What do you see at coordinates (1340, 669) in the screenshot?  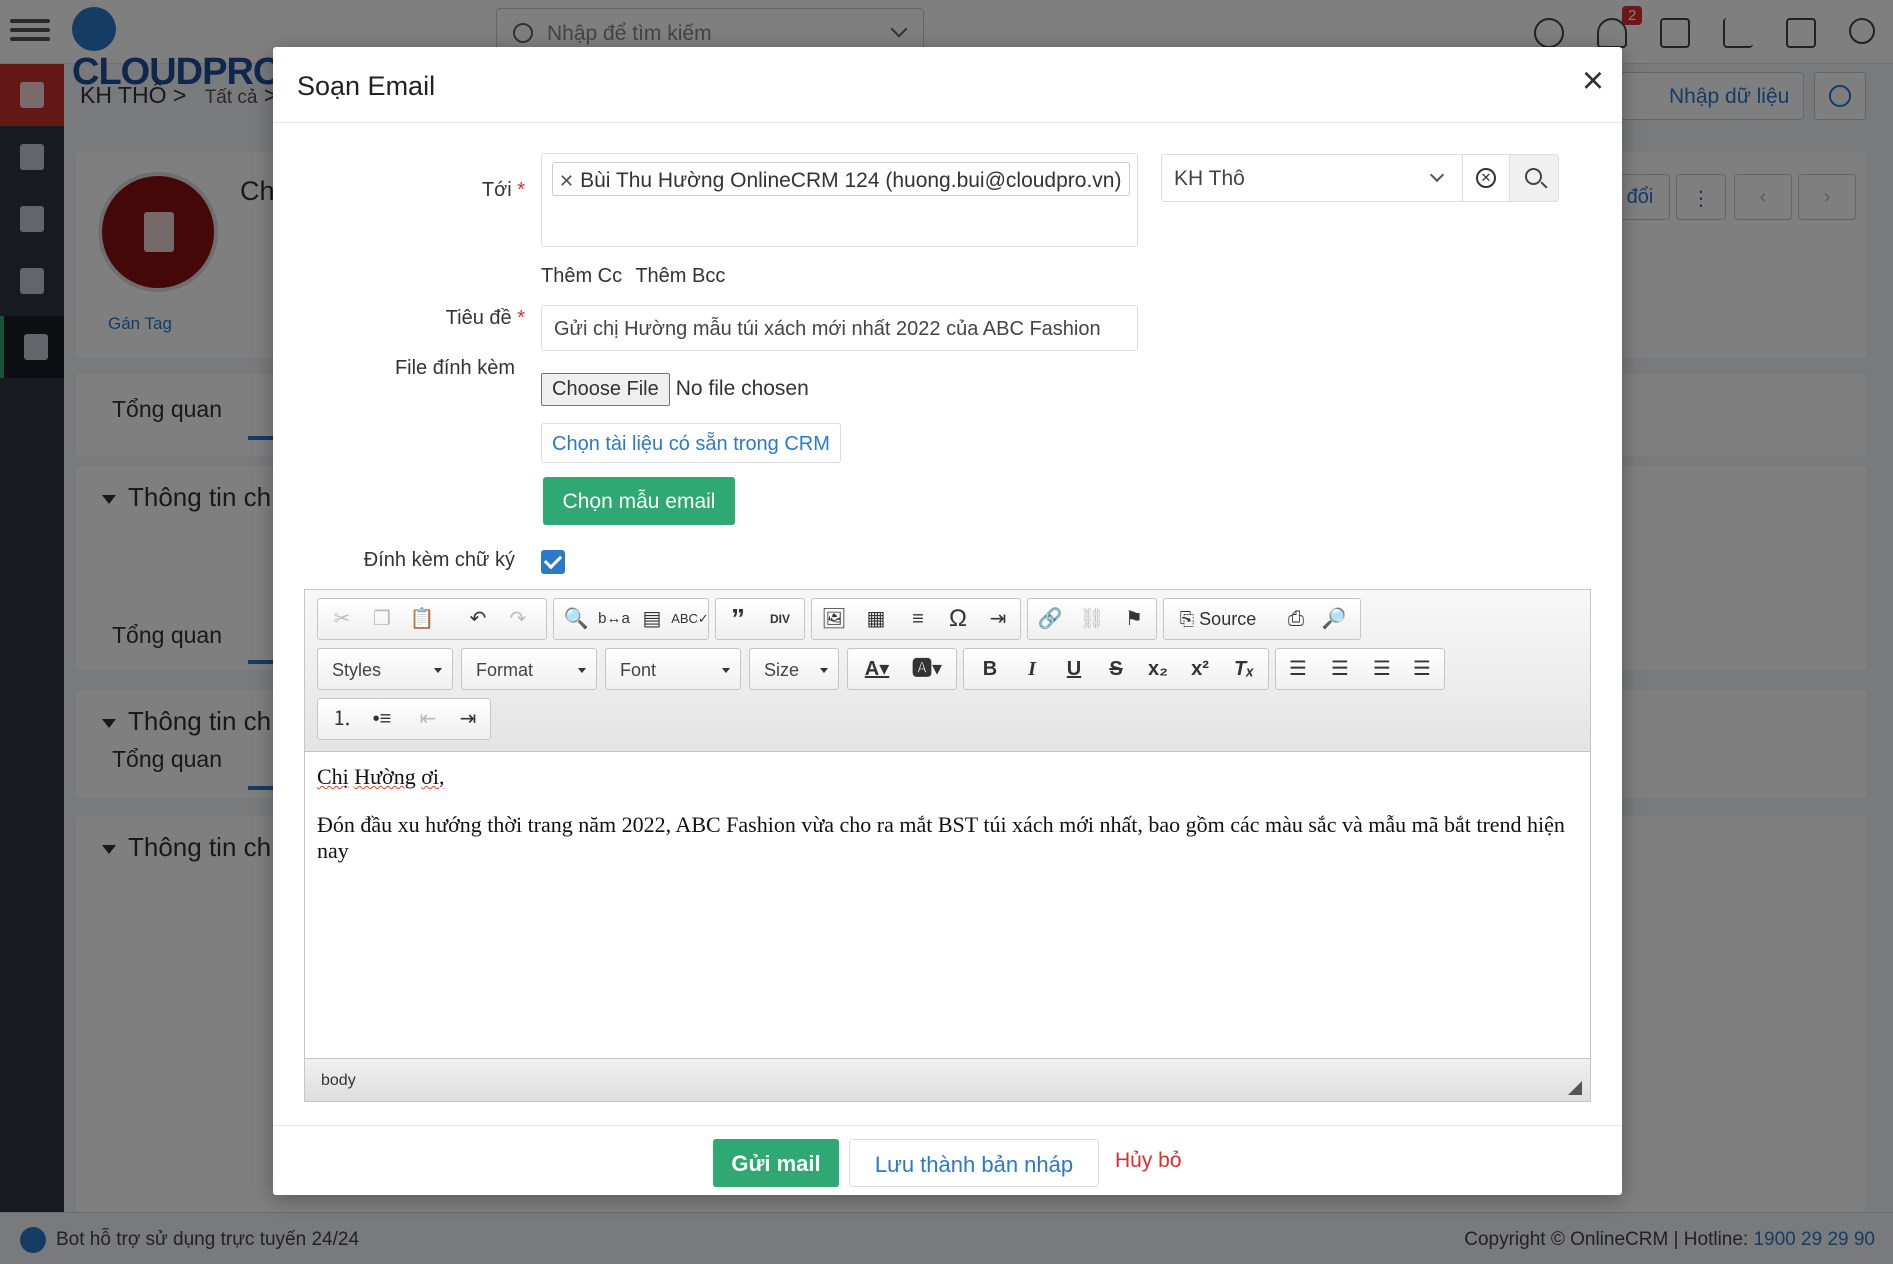 I see `align-center-icon: ☰` at bounding box center [1340, 669].